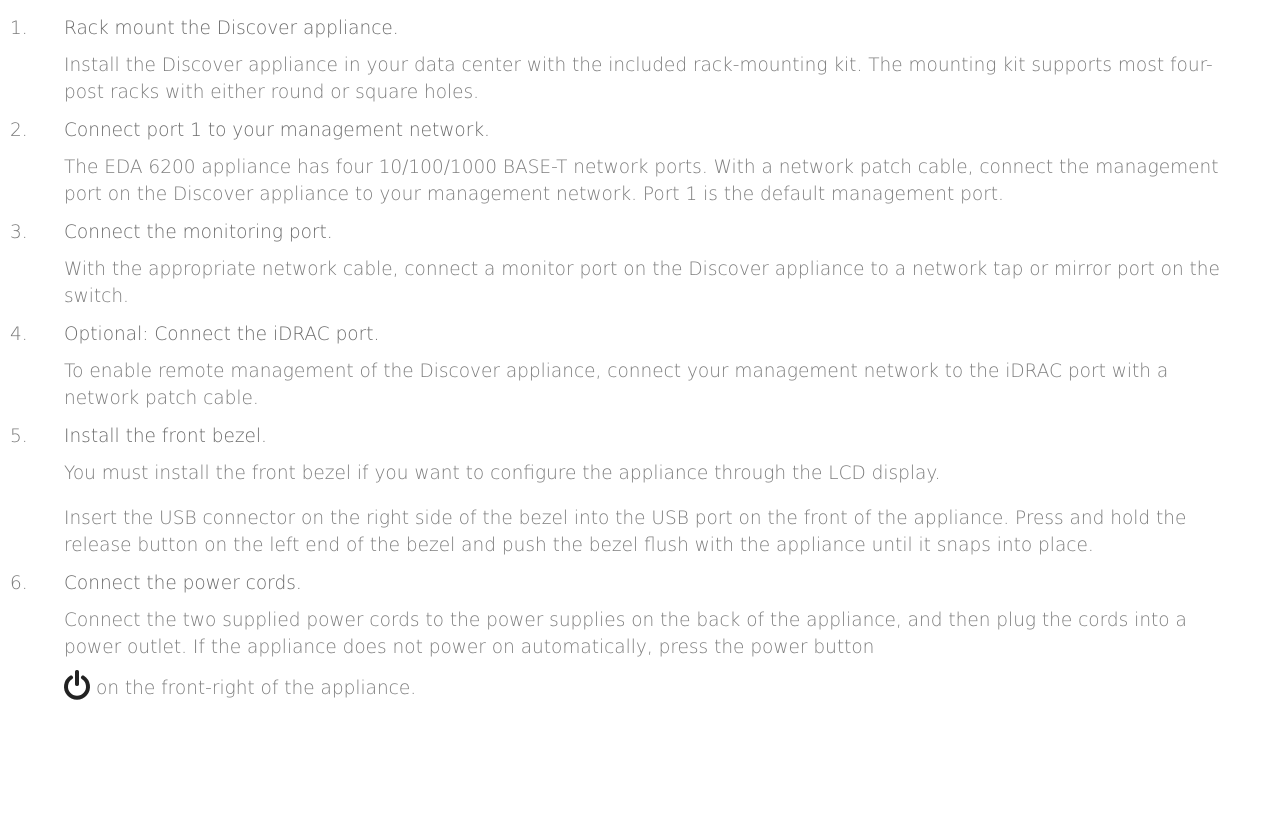  I want to click on step-title: Connect the monitoring port., so click(198, 232).